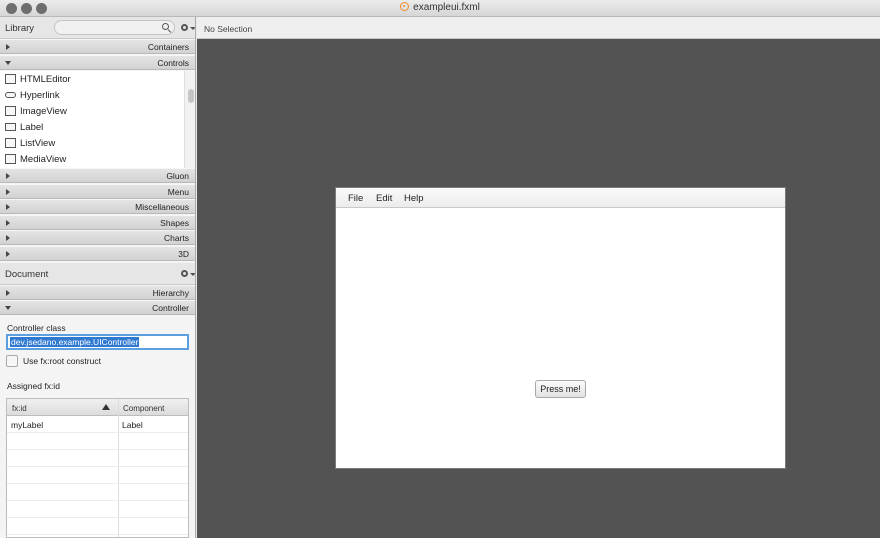  Describe the element at coordinates (189, 119) in the screenshot. I see `controls-scrollbar` at that location.